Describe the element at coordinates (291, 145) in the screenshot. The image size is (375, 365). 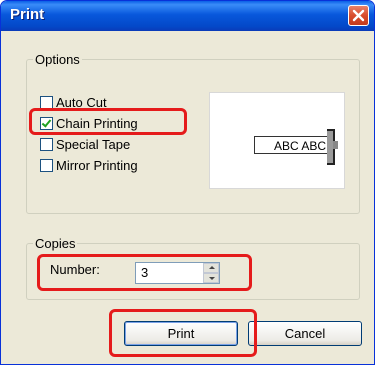
I see `preview-tape-label: ABC ABC` at that location.